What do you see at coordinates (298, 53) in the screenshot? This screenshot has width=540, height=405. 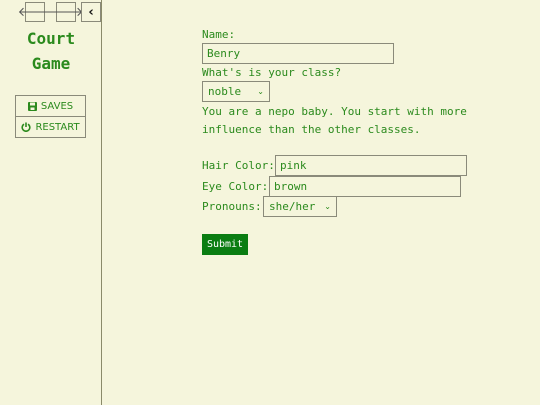 I see `name-input` at bounding box center [298, 53].